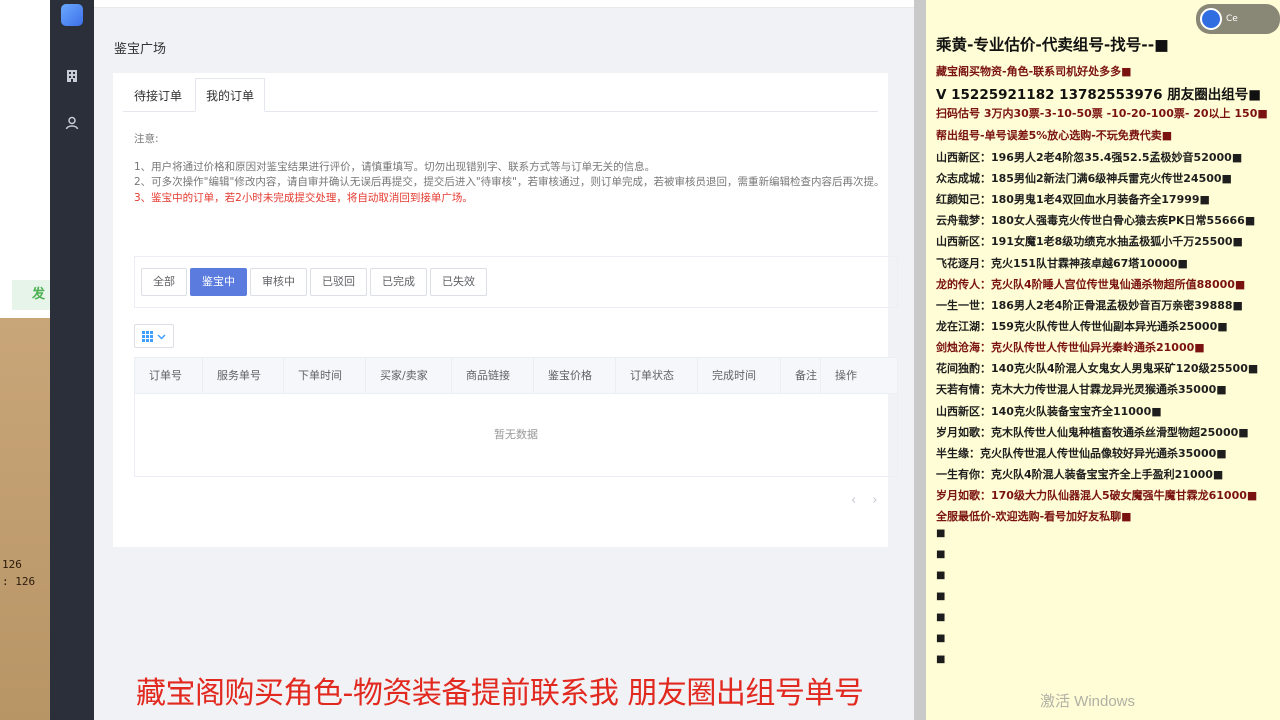 The image size is (1280, 720). I want to click on chevron-down-icon, so click(161, 336).